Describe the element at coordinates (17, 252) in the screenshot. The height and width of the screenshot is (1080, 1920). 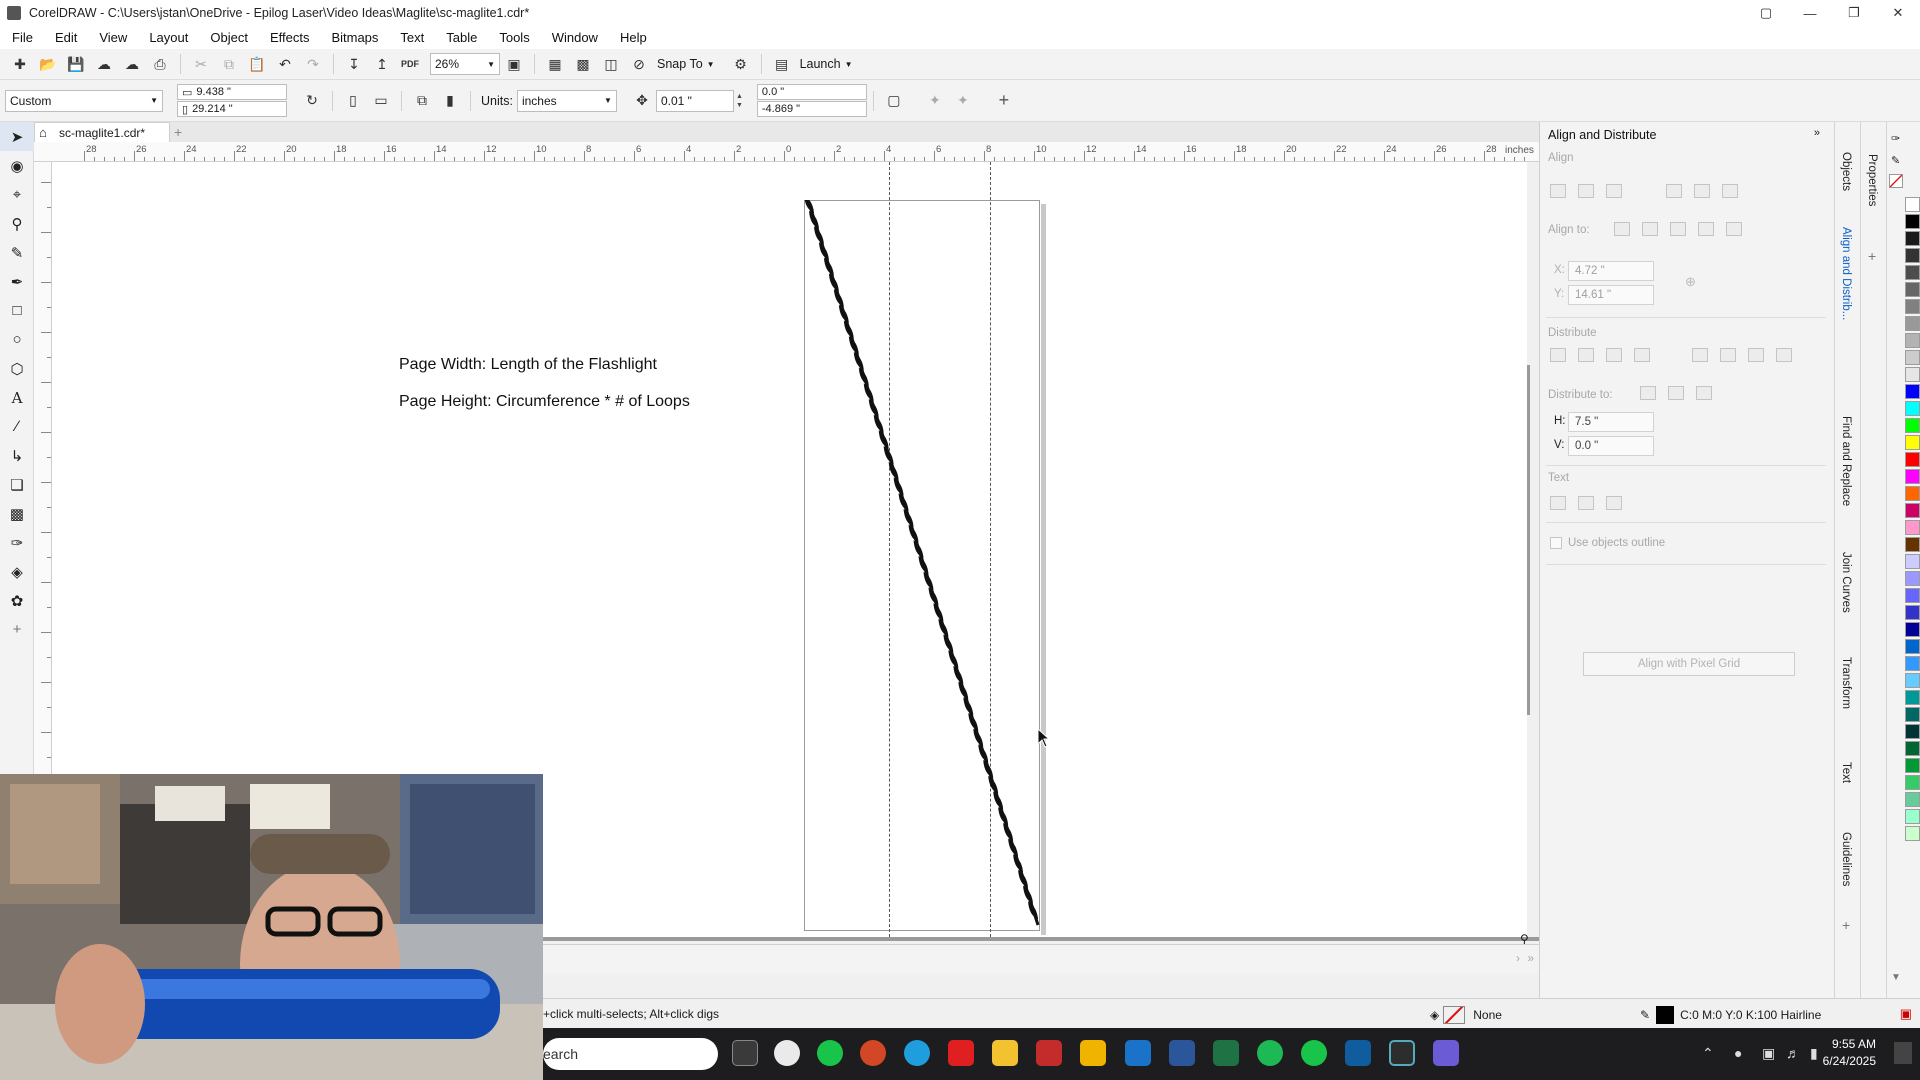
I see `freehand-tool-icon: ✎` at that location.